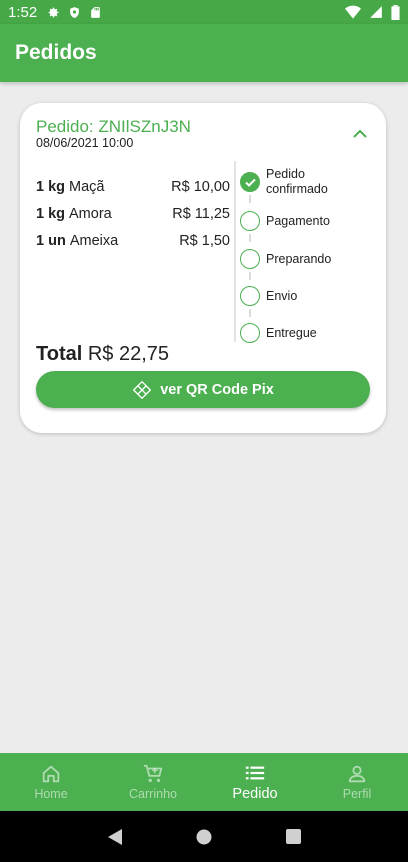  Describe the element at coordinates (128, 354) in the screenshot. I see `total-value: R$ 22,75` at that location.